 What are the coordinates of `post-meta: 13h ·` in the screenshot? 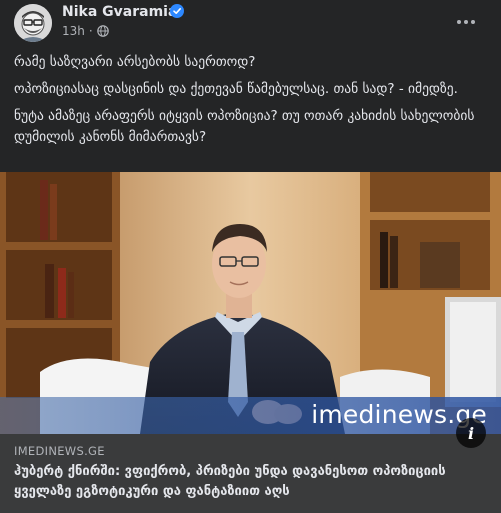 It's located at (85, 31).